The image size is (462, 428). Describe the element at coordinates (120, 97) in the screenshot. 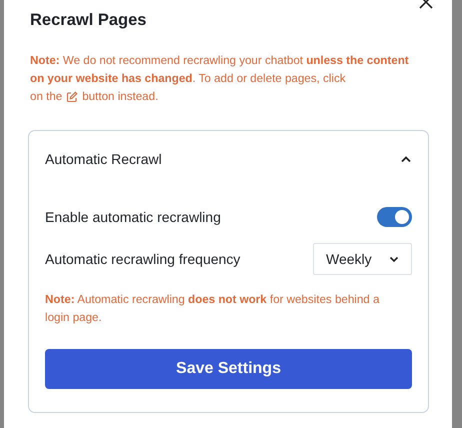

I see `note-text: button instead.` at that location.